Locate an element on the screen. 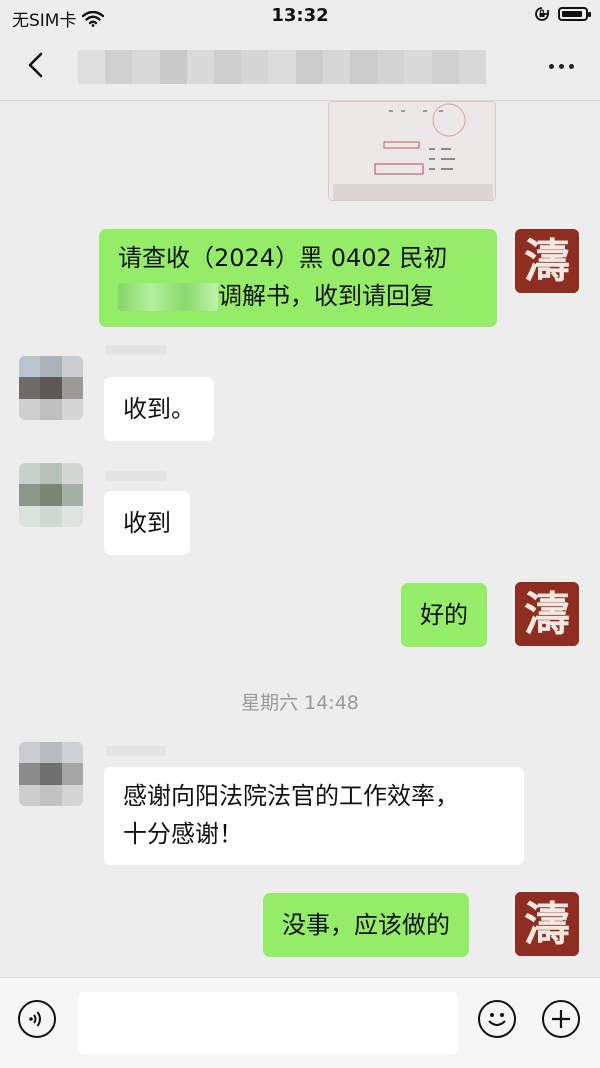 The image size is (600, 1068). time-divider: 星期六 14:48 is located at coordinates (300, 703).